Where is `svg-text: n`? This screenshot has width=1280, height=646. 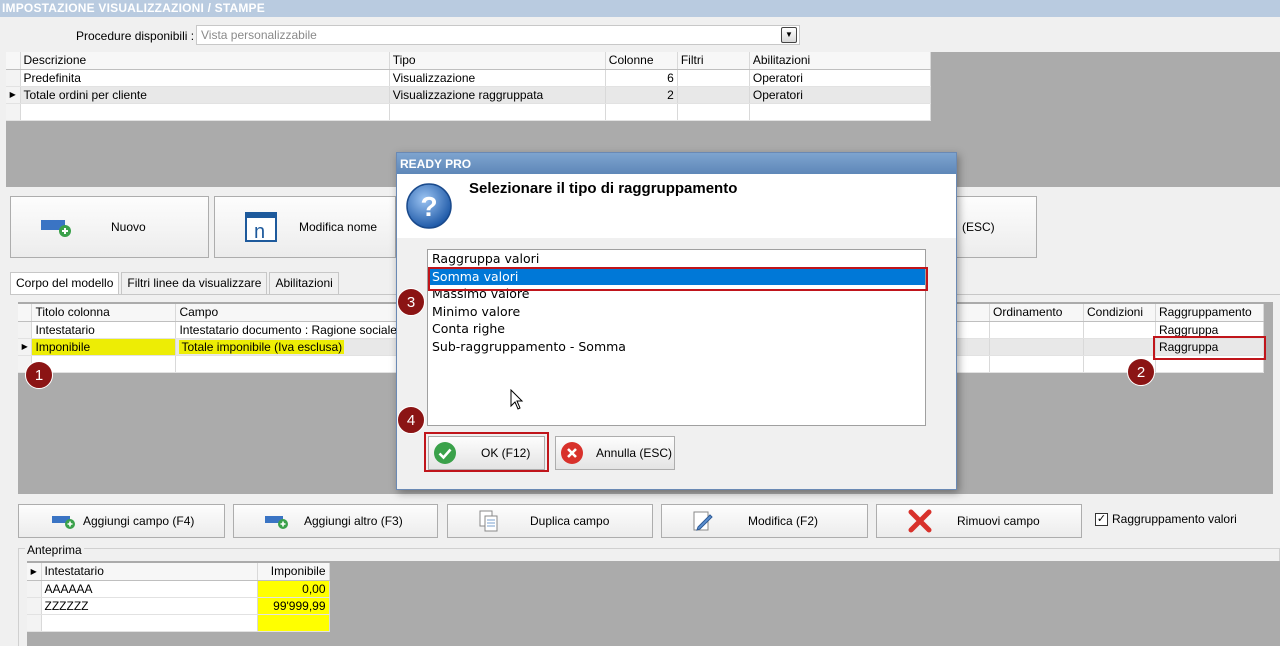 svg-text: n is located at coordinates (259, 231).